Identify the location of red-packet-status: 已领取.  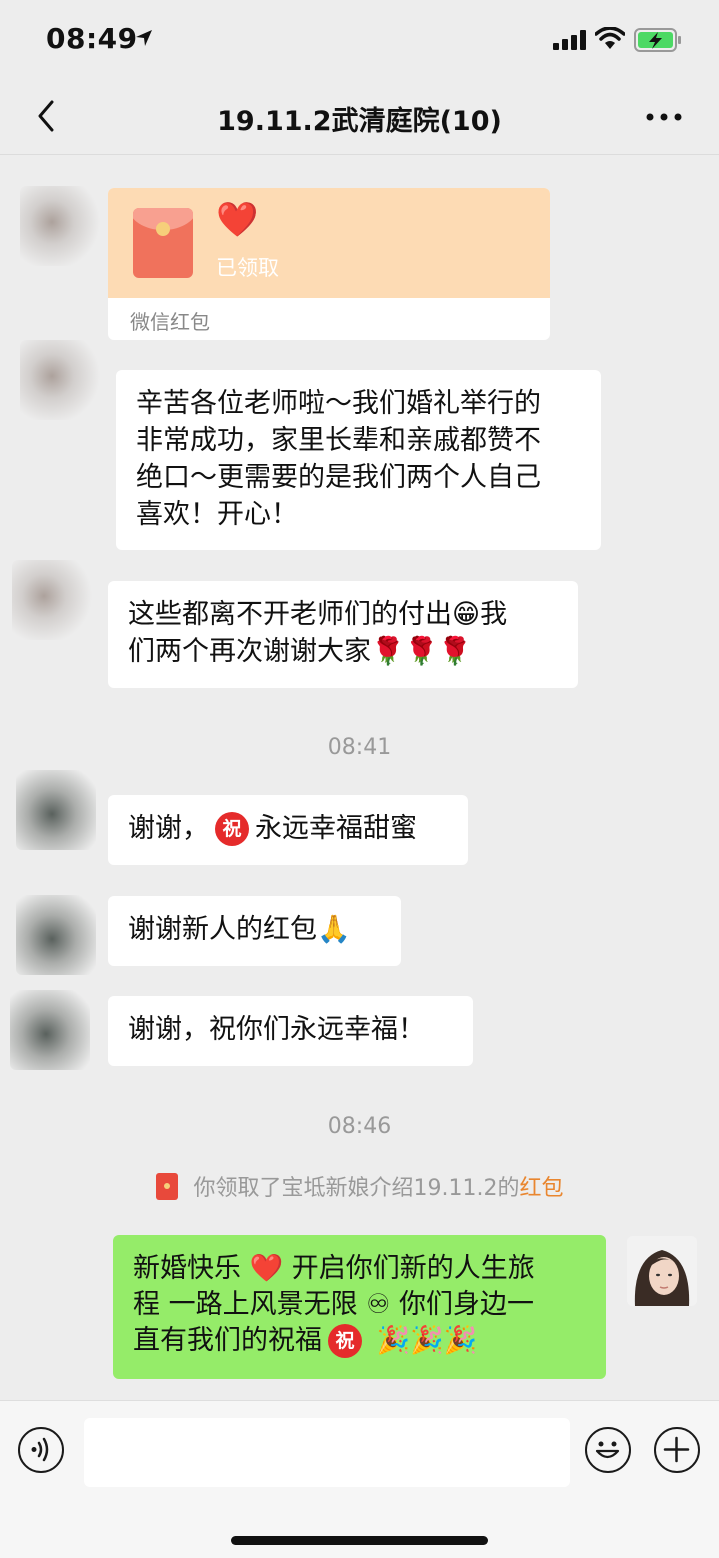
(247, 268).